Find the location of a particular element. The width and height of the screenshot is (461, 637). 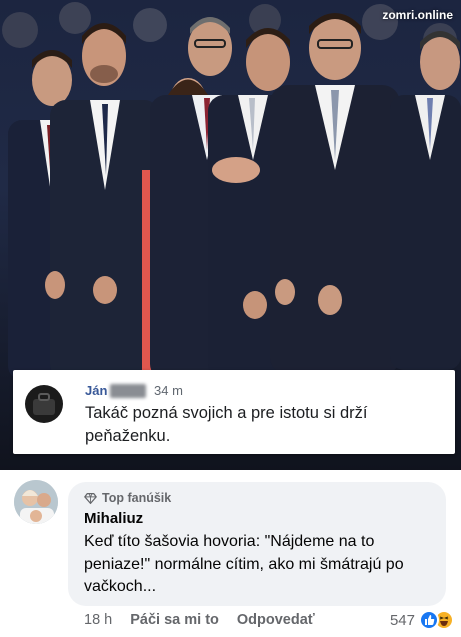

top-fan-badge: Top fanúšik is located at coordinates (127, 498).